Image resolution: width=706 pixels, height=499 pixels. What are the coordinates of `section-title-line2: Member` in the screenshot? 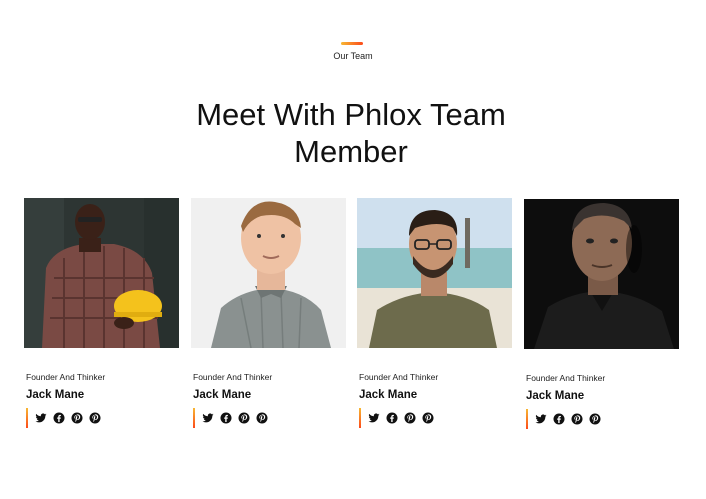 It's located at (351, 151).